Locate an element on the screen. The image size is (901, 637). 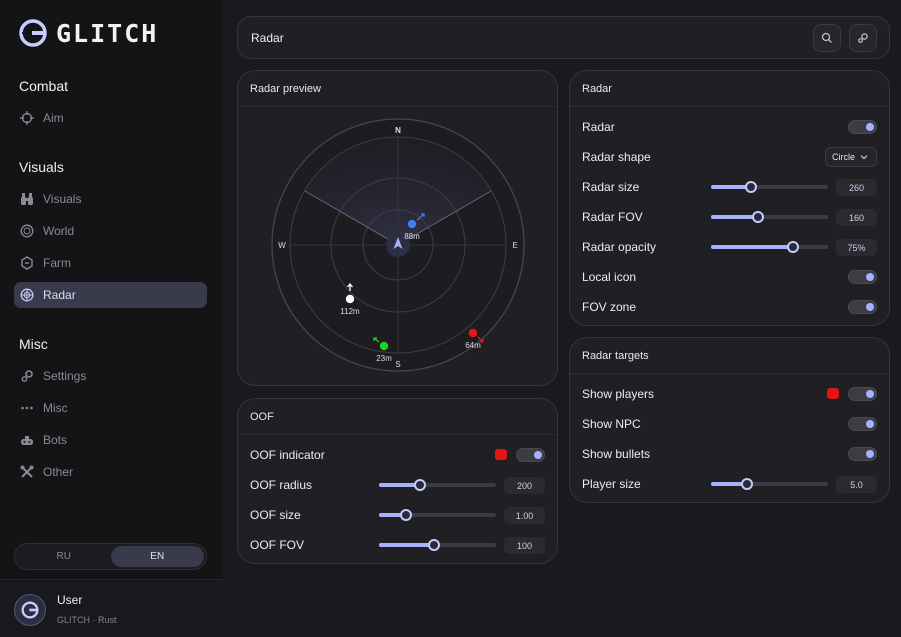
setting-label: Radar shape is located at coordinates (616, 157).